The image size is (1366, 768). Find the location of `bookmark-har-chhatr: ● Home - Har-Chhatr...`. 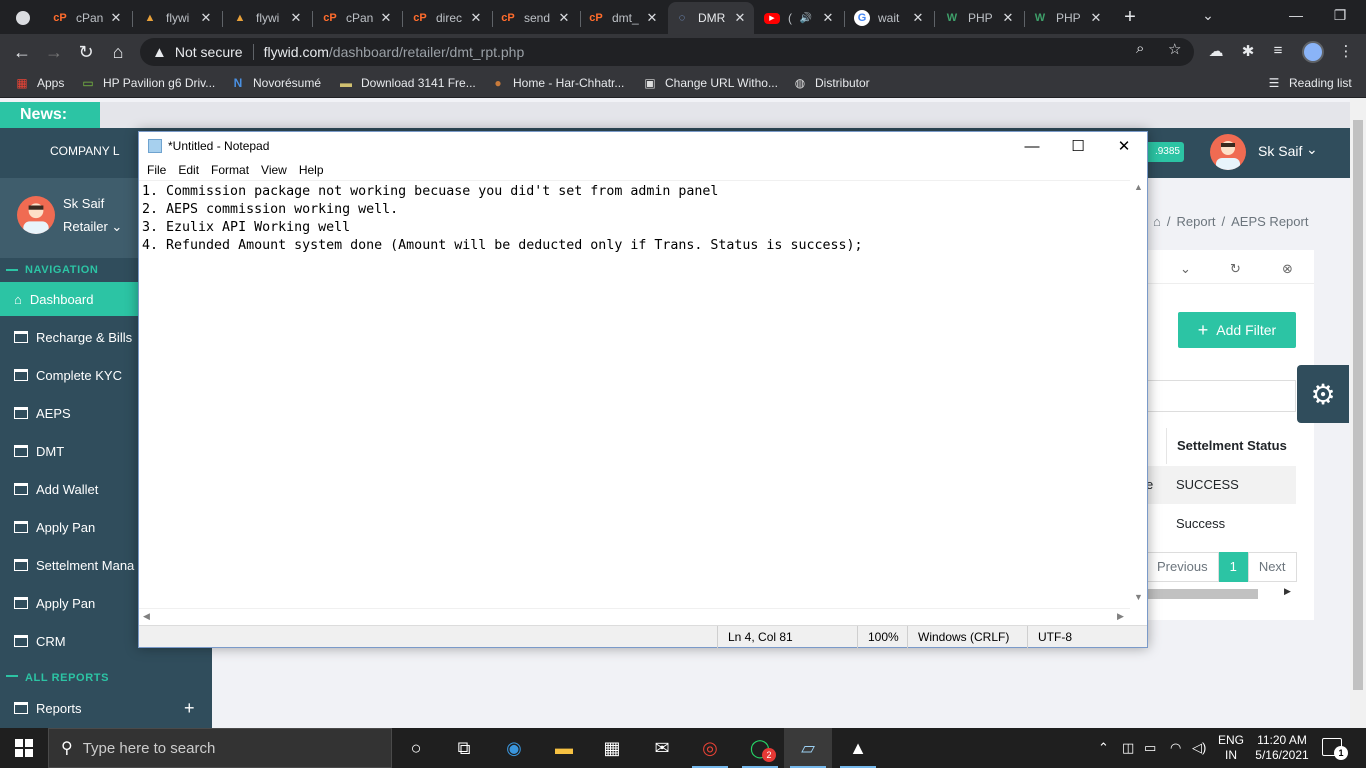

bookmark-har-chhatr: ● Home - Har-Chhatr... is located at coordinates (557, 83).